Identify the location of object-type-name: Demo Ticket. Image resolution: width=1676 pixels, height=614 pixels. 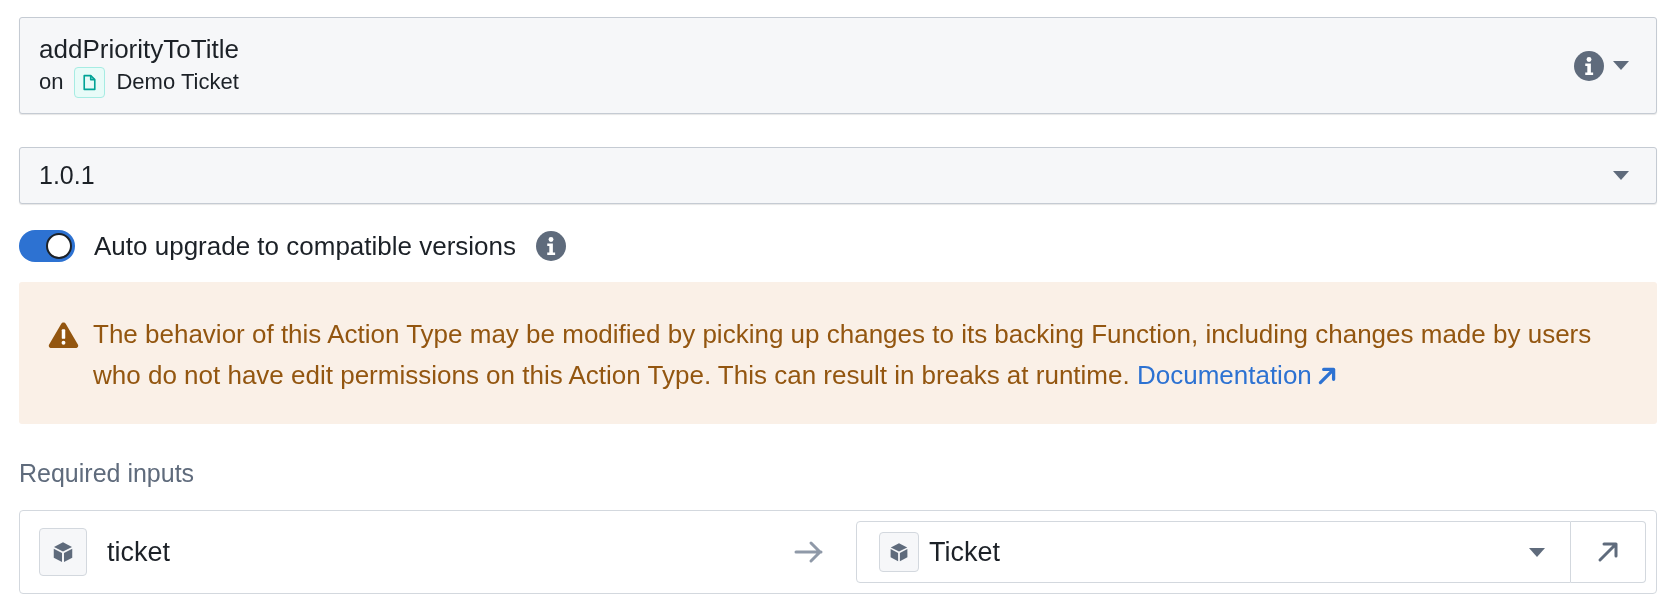
(177, 82).